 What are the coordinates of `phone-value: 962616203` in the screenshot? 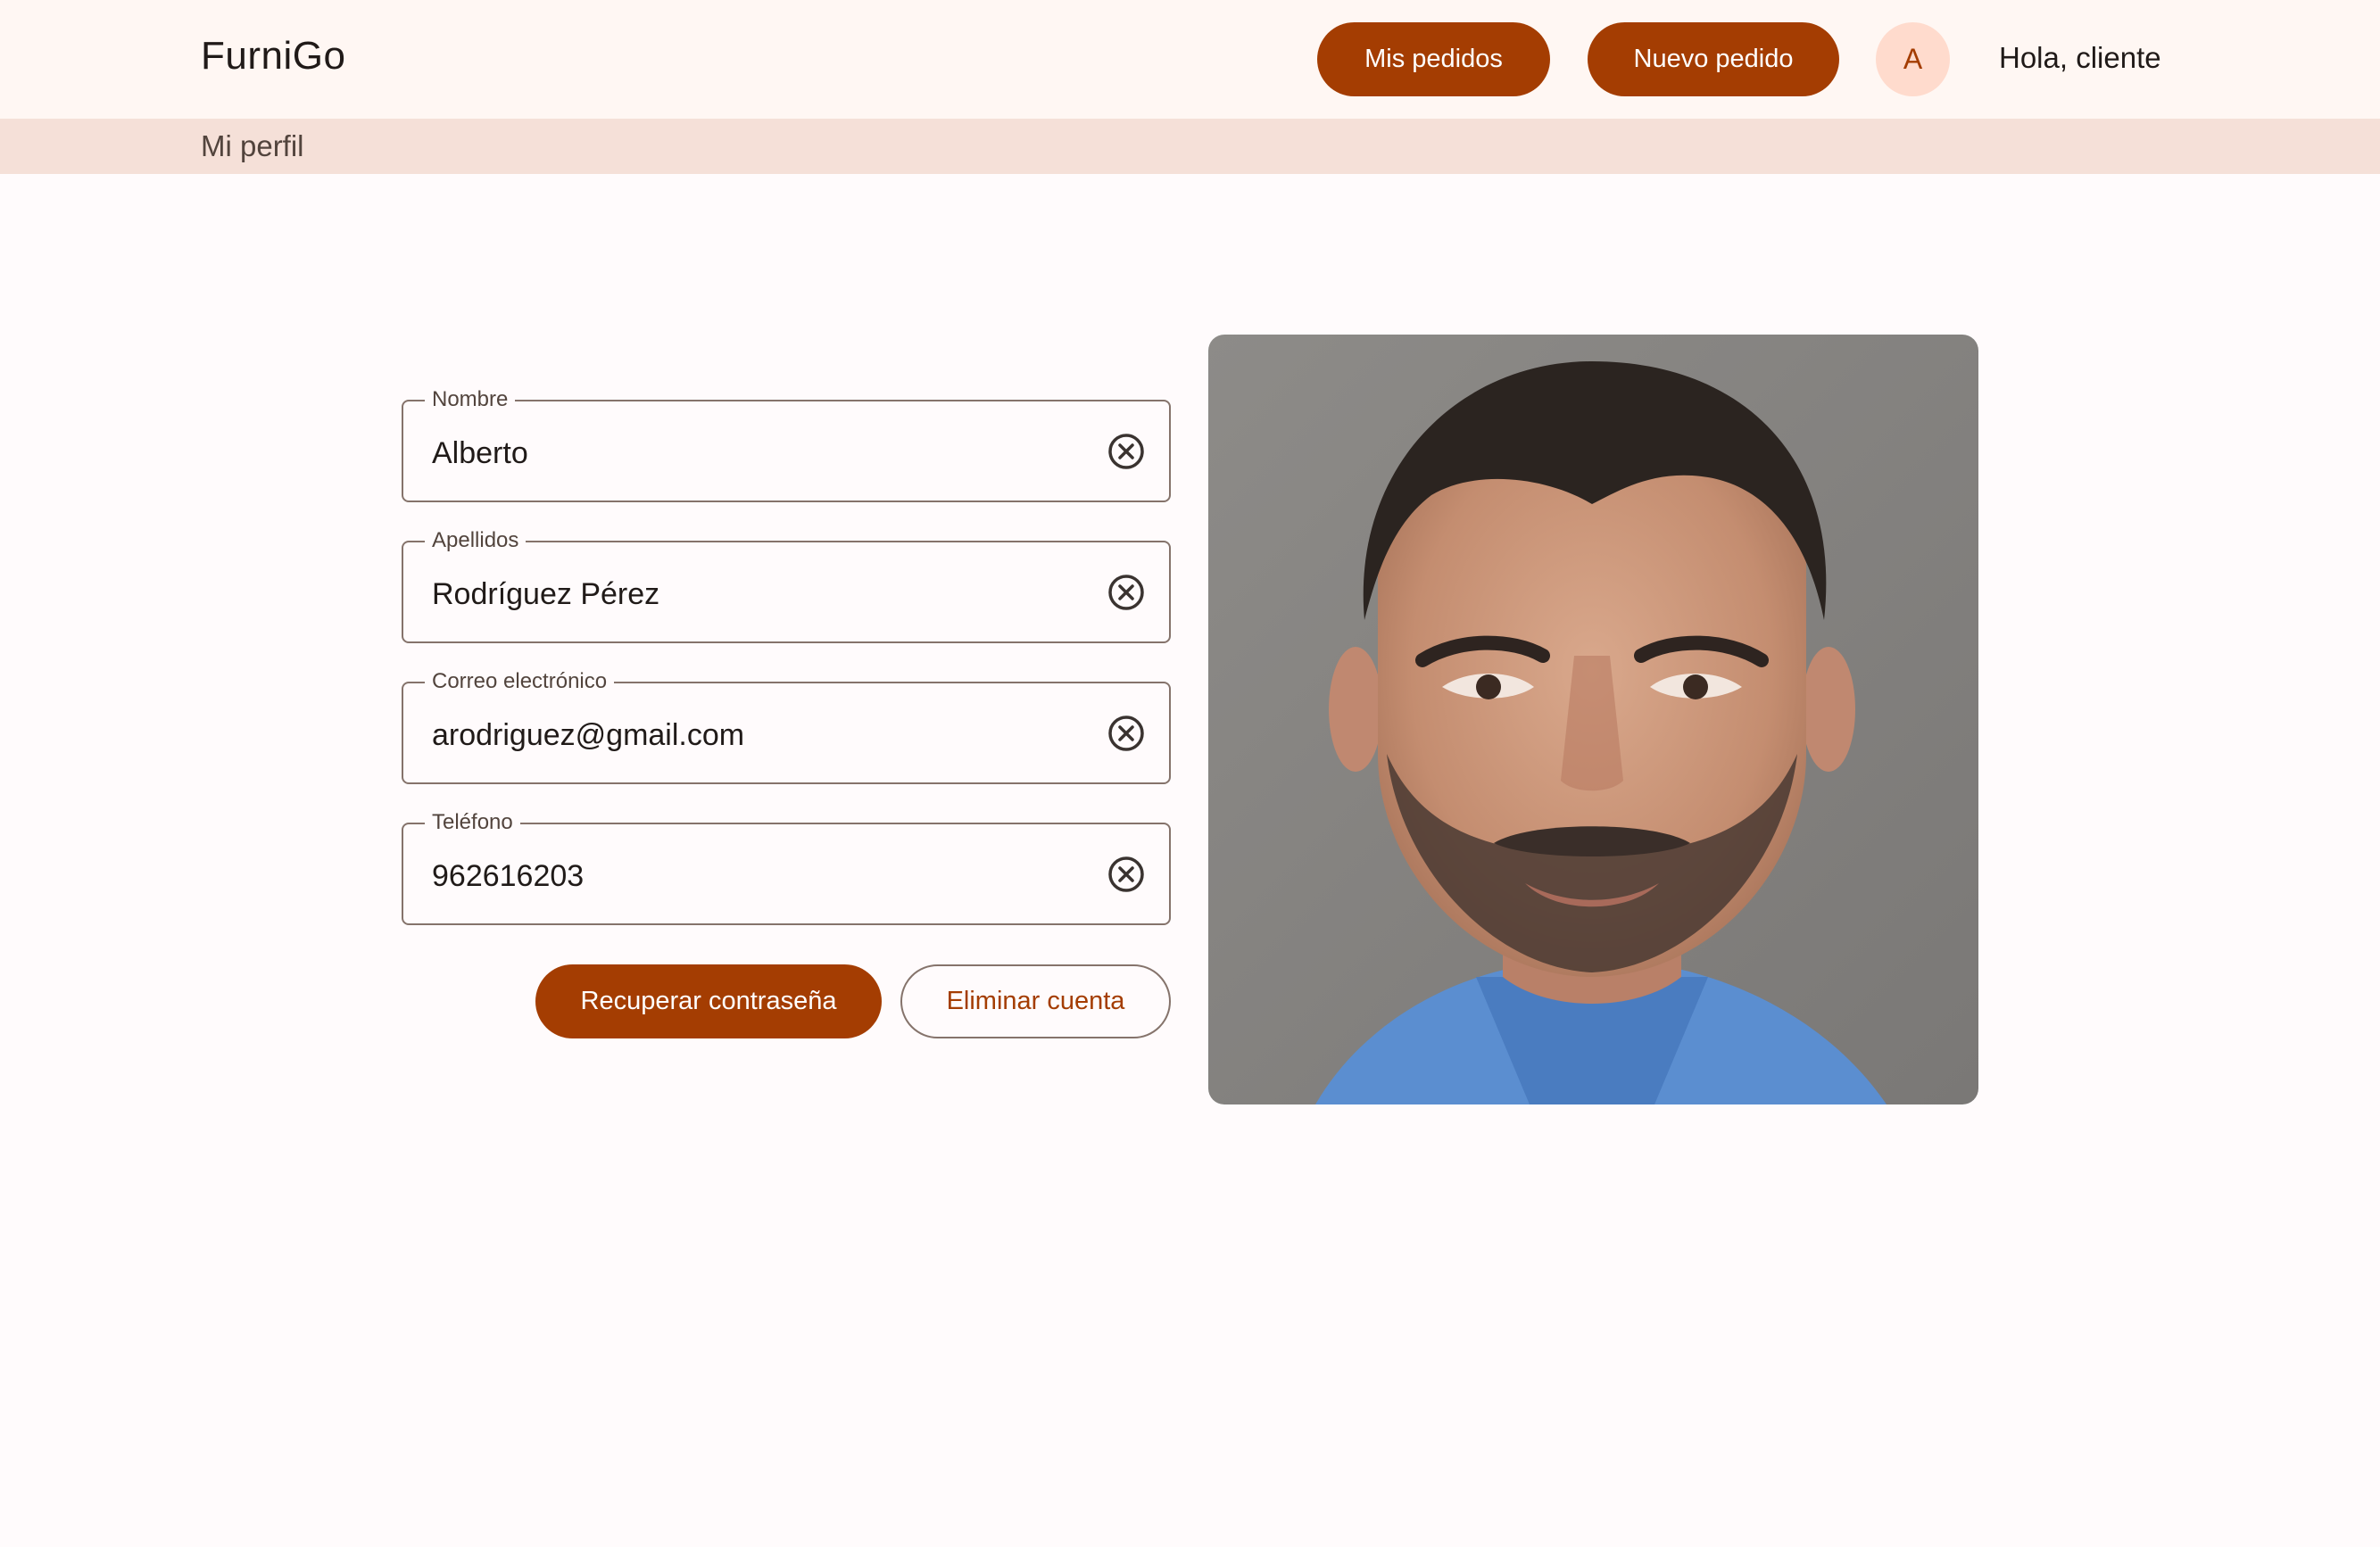 It's located at (508, 876).